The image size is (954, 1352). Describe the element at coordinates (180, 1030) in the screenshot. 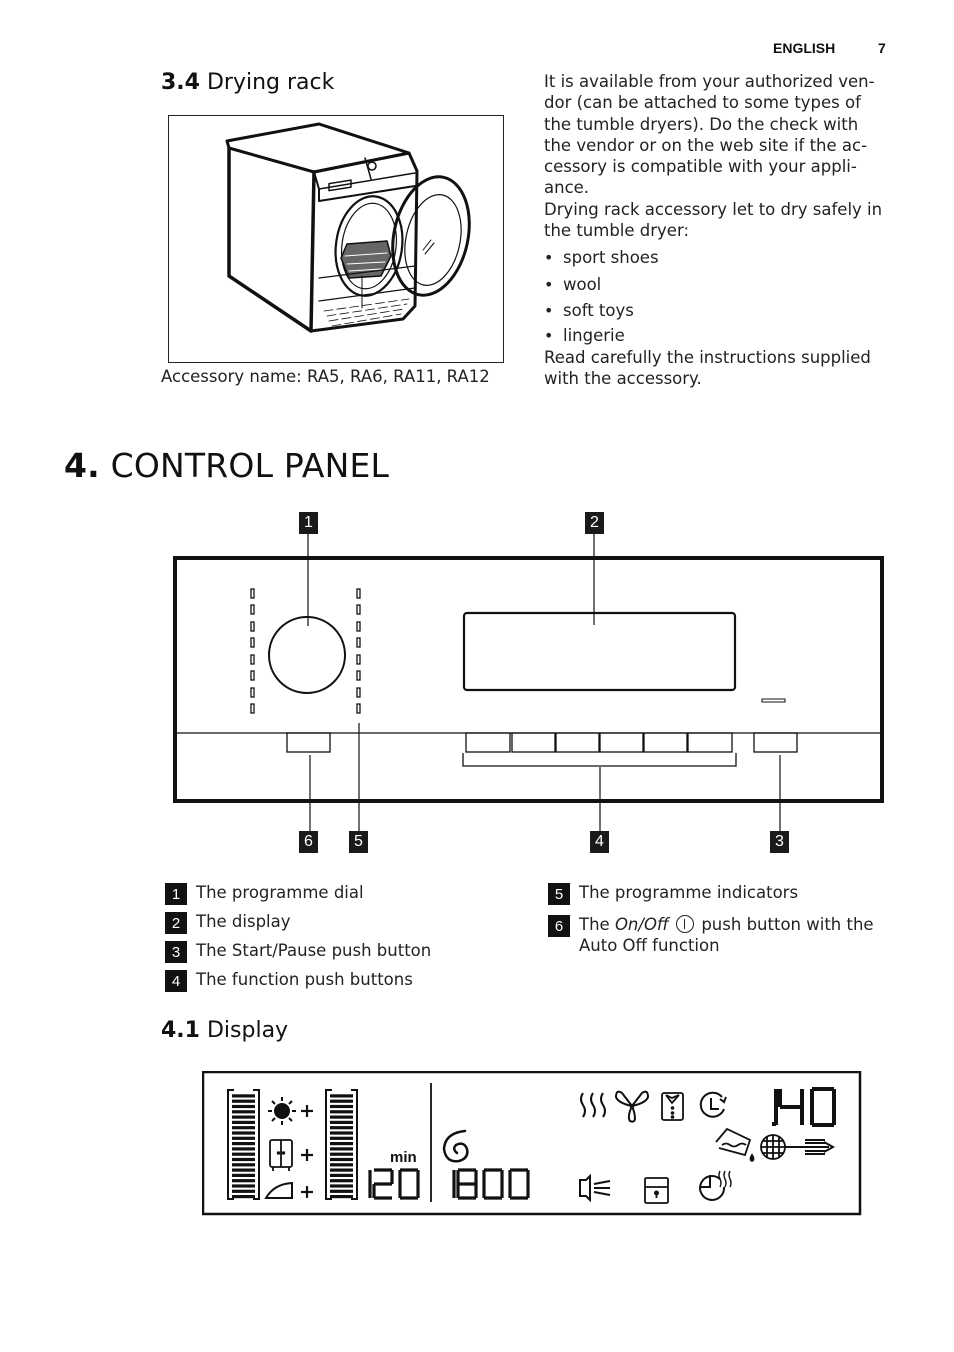

I see `section-number: 4.1` at that location.